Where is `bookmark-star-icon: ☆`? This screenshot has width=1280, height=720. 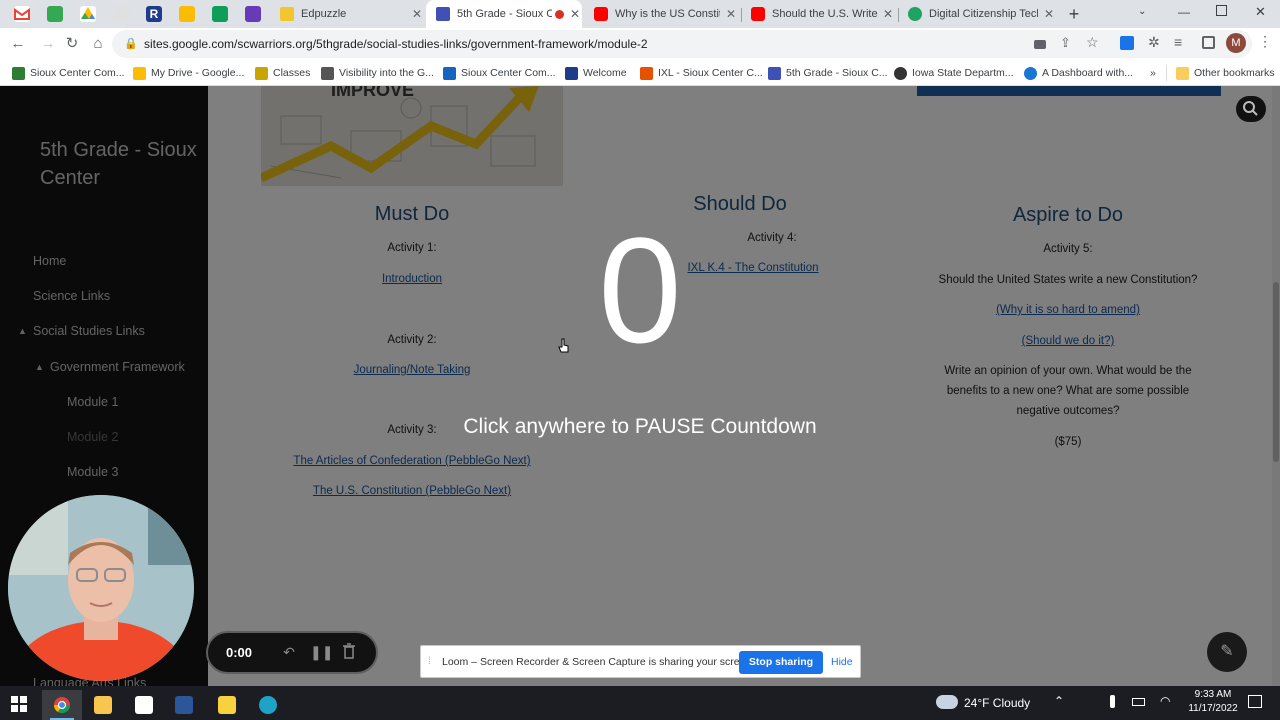 bookmark-star-icon: ☆ is located at coordinates (1092, 42).